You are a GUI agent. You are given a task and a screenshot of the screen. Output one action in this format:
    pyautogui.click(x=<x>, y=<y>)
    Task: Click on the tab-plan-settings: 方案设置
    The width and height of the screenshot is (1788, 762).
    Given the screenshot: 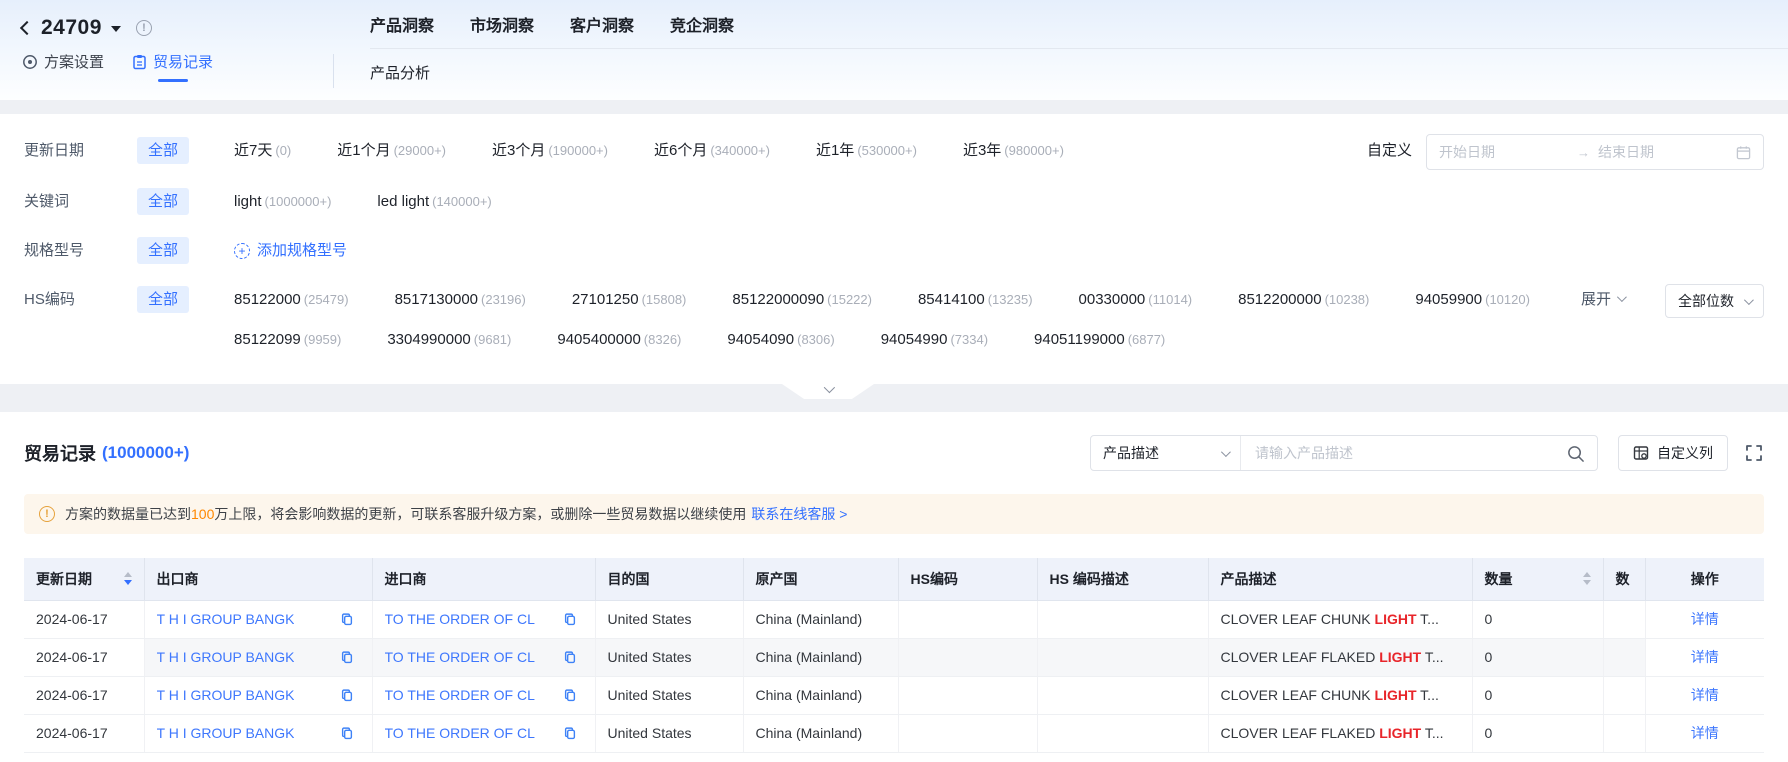 What is the action you would take?
    pyautogui.click(x=63, y=65)
    